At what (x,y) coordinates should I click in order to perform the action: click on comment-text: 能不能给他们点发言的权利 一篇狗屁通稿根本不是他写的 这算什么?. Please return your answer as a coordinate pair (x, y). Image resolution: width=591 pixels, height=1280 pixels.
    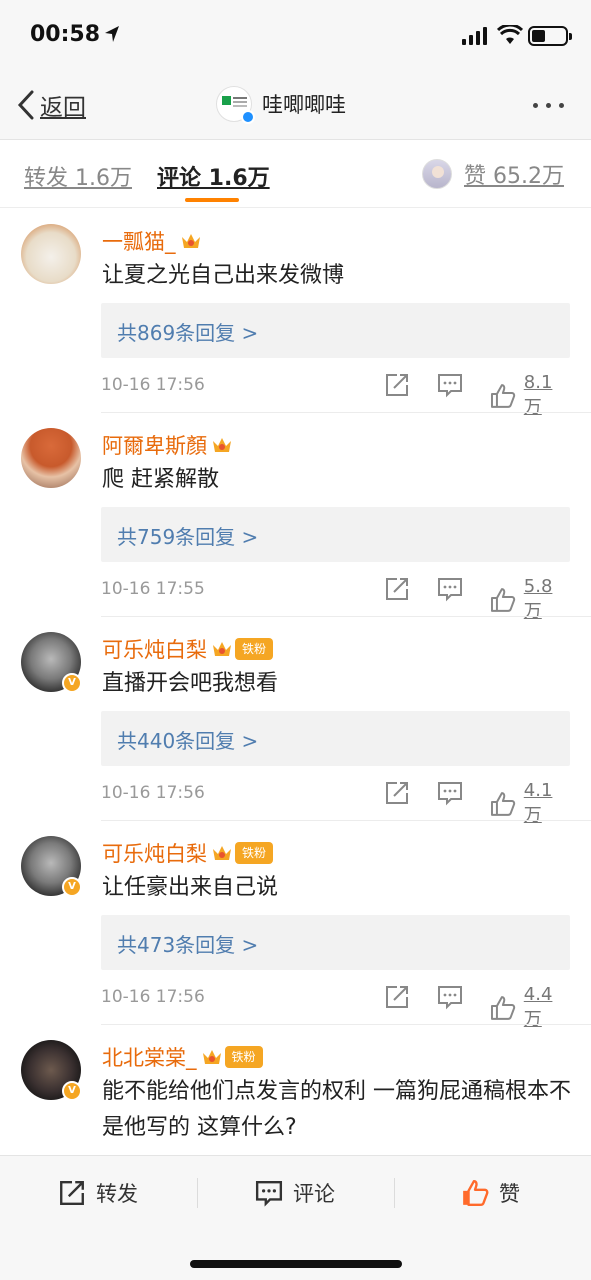
    Looking at the image, I should click on (336, 1109).